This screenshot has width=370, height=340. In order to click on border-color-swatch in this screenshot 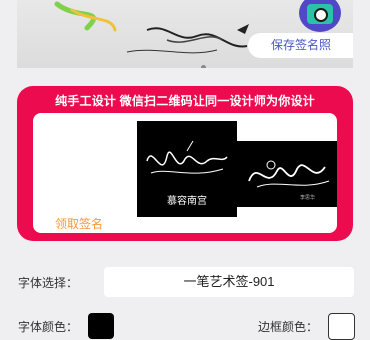, I will do `click(341, 326)`.